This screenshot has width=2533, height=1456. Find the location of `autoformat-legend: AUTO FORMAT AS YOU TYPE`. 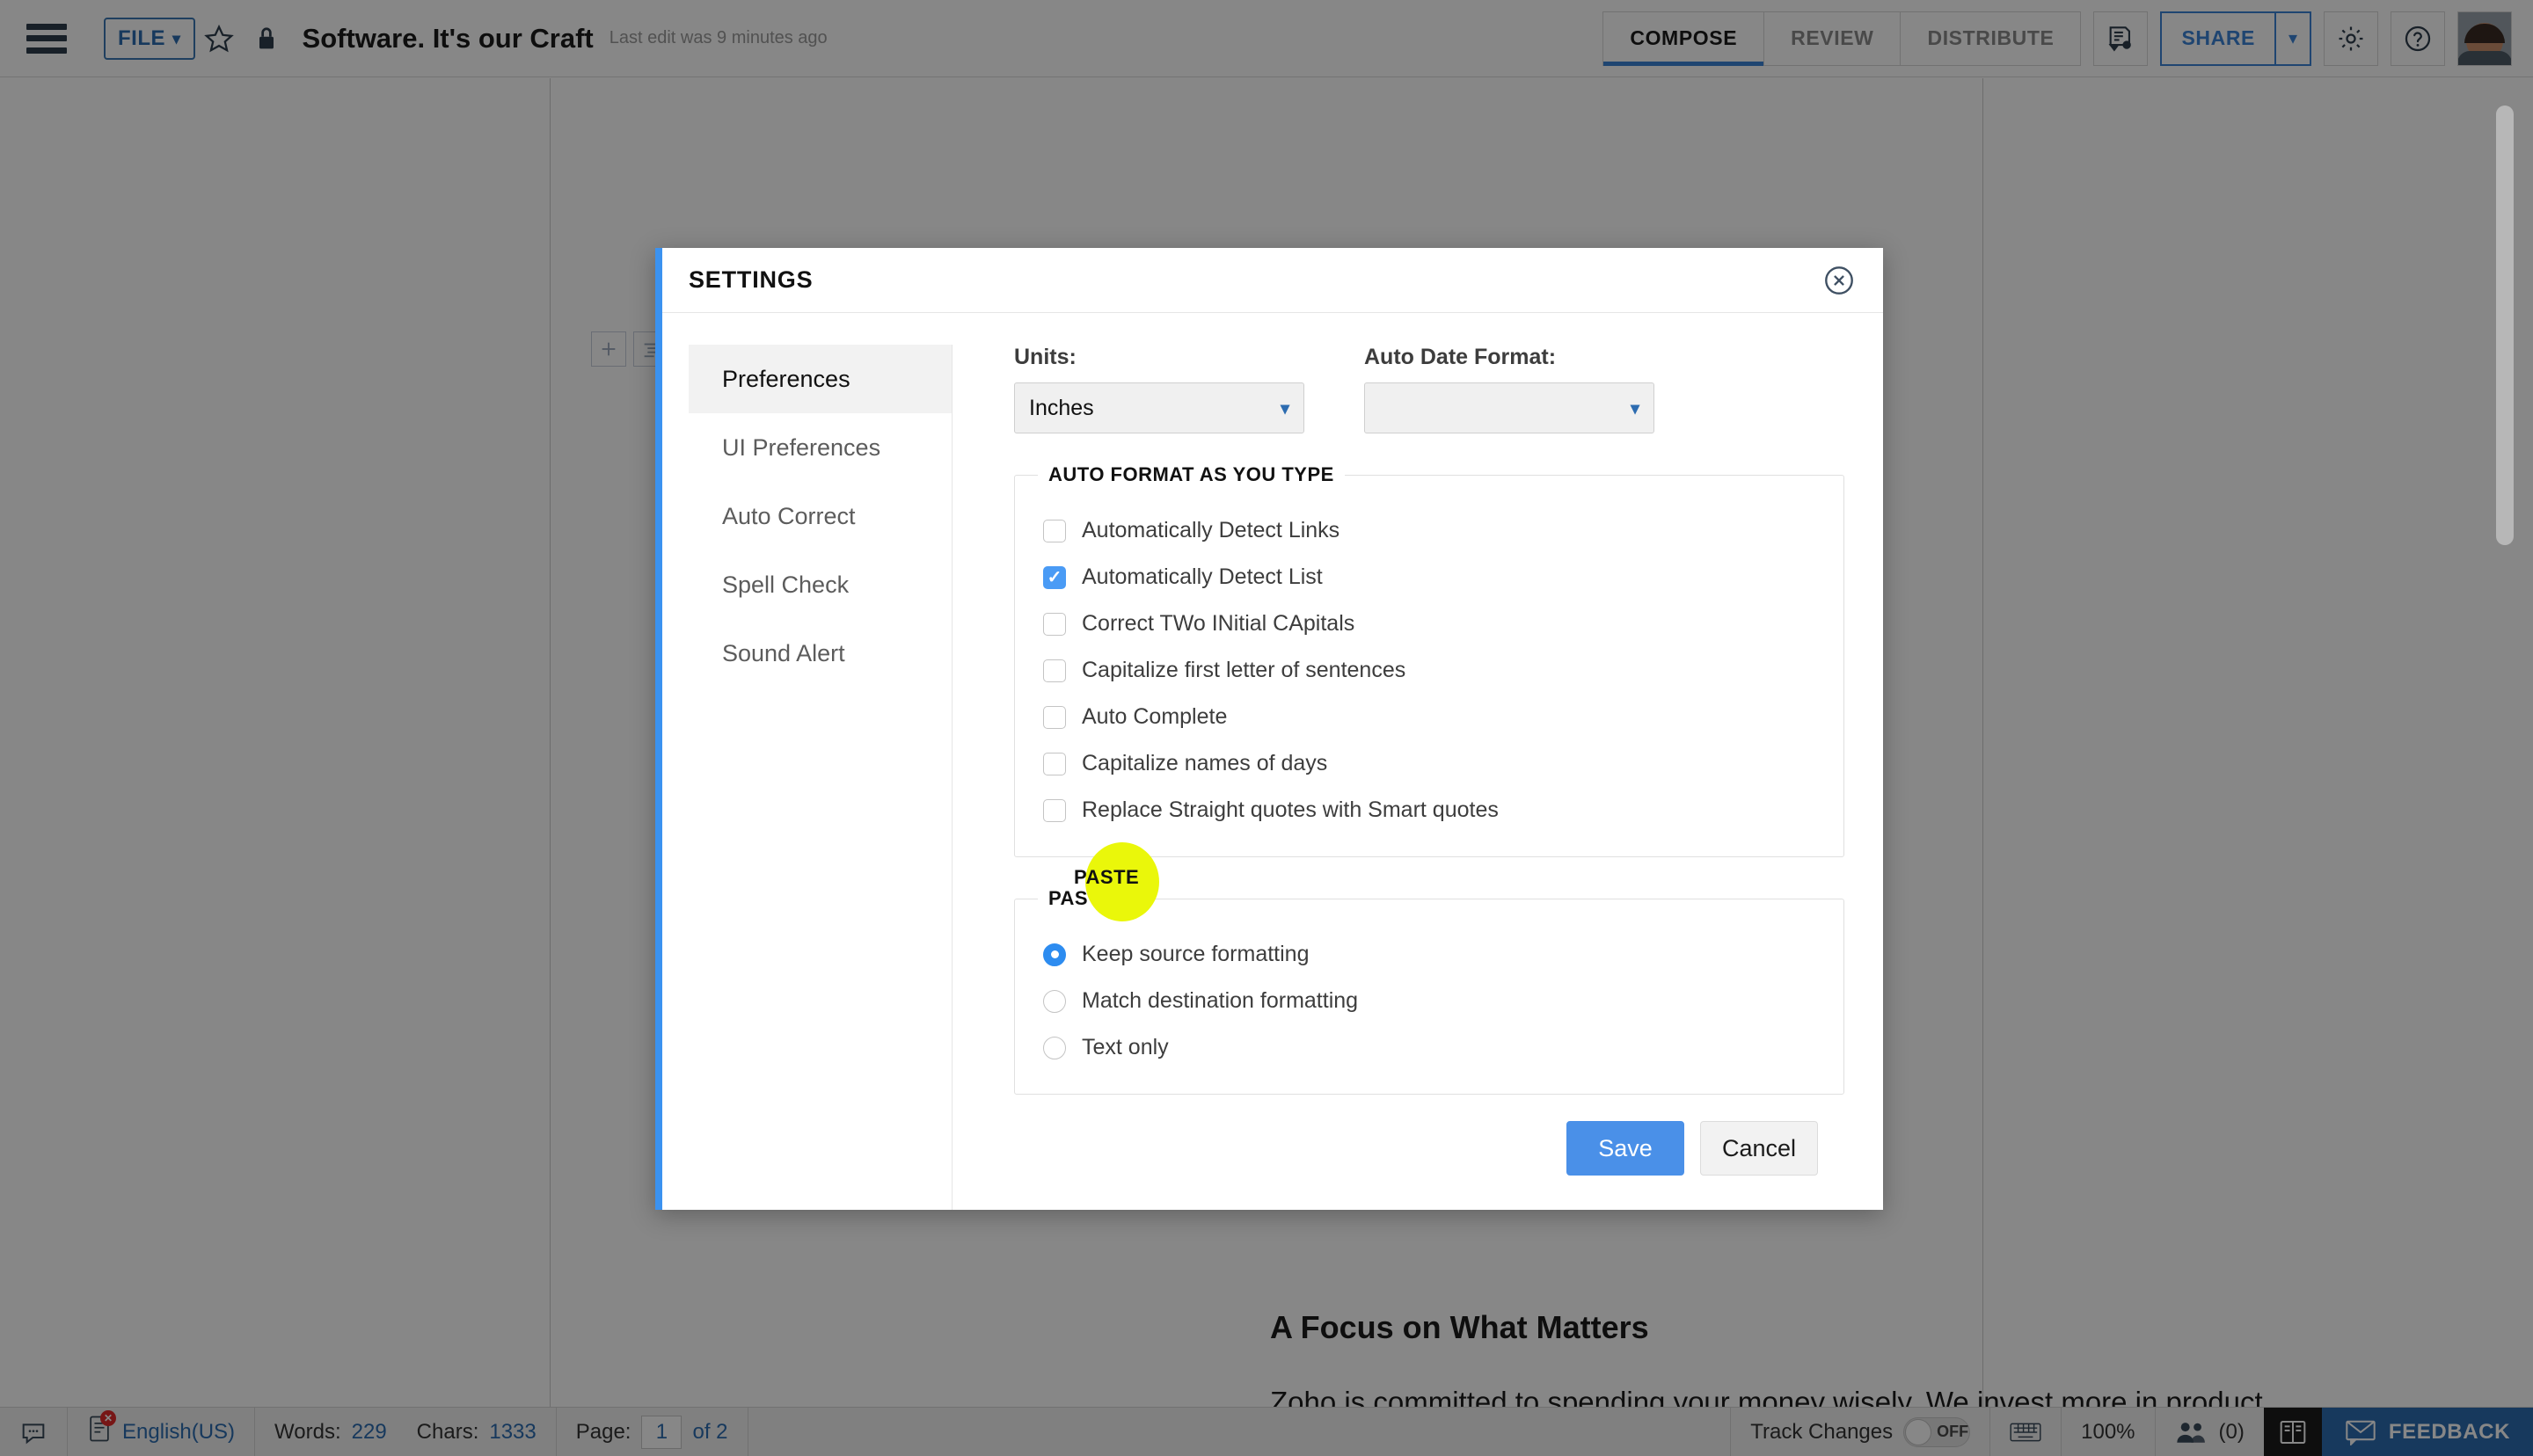

autoformat-legend: AUTO FORMAT AS YOU TYPE is located at coordinates (1191, 474).